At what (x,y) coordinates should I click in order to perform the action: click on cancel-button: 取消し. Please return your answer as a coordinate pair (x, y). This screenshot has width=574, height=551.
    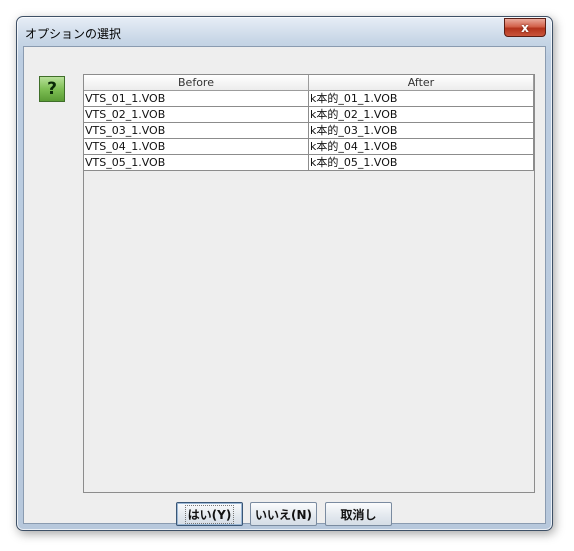
    Looking at the image, I should click on (358, 514).